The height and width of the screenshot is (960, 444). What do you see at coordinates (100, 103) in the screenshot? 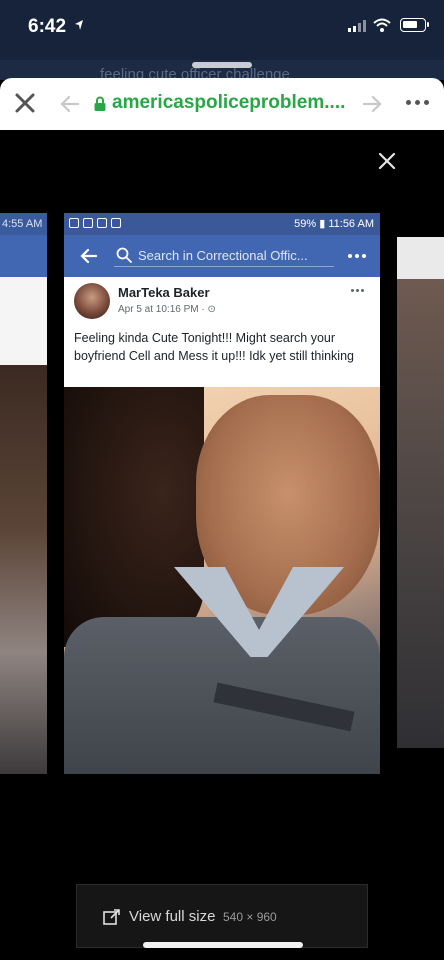
I see `lock-icon` at bounding box center [100, 103].